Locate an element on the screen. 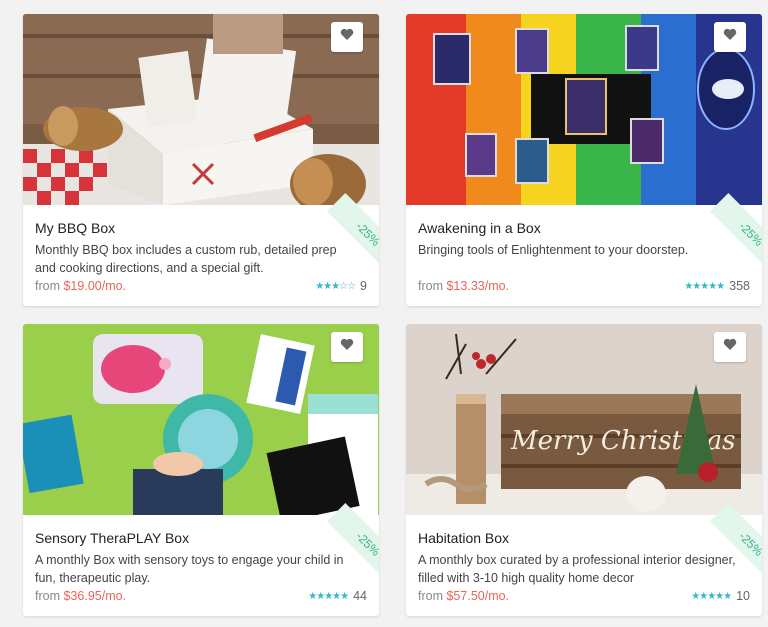 This screenshot has height=627, width=768. product-title: Awakening in a Box is located at coordinates (584, 228).